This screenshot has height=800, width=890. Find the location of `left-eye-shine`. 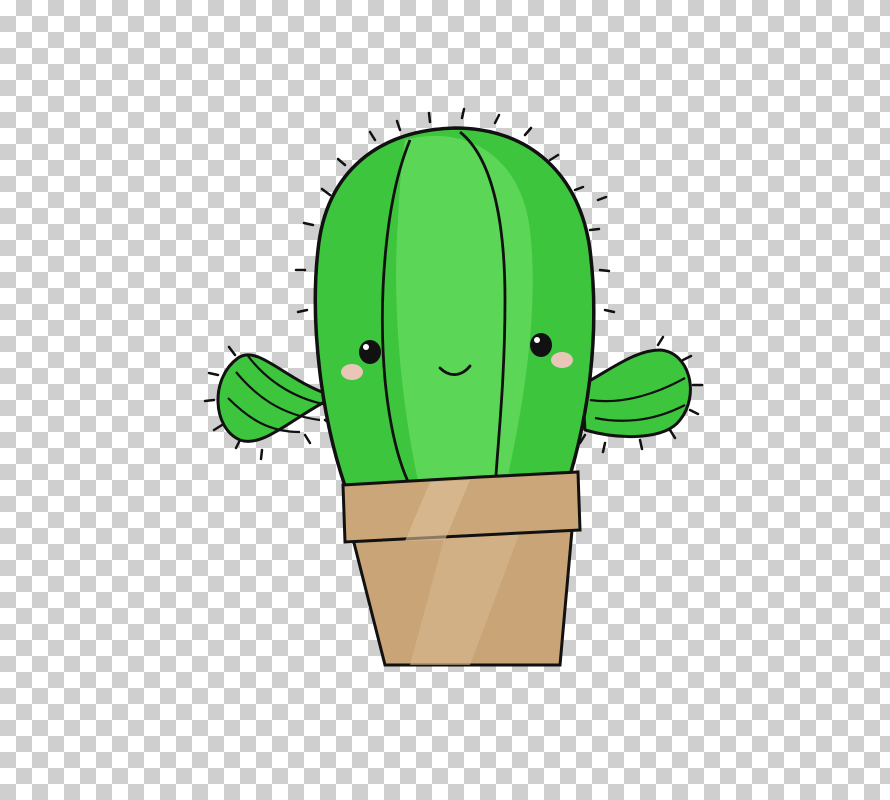

left-eye-shine is located at coordinates (366, 347).